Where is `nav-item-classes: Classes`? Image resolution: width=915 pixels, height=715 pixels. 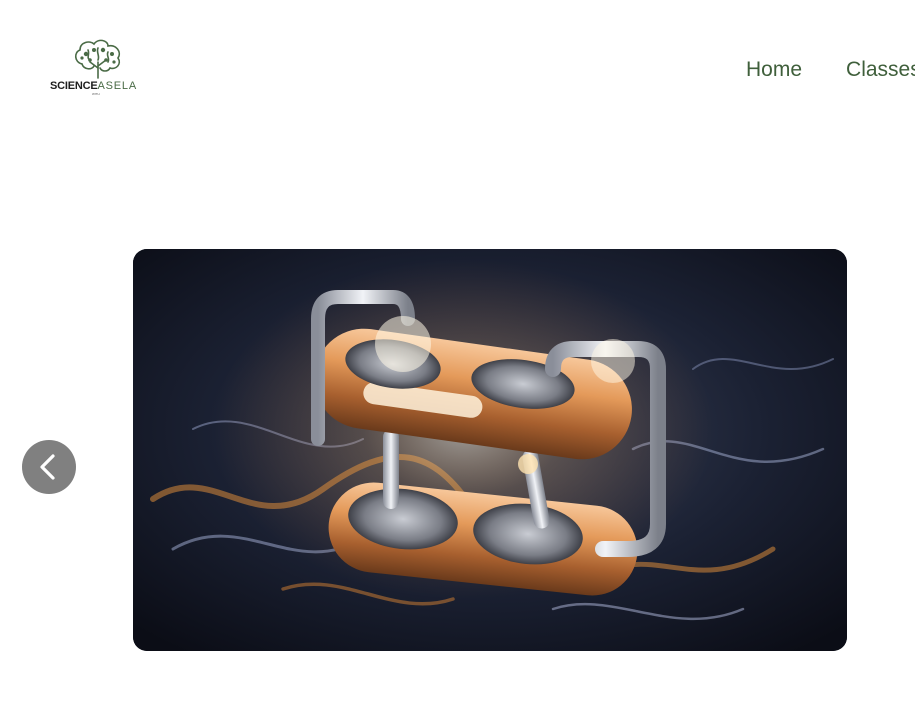
nav-item-classes: Classes is located at coordinates (880, 70).